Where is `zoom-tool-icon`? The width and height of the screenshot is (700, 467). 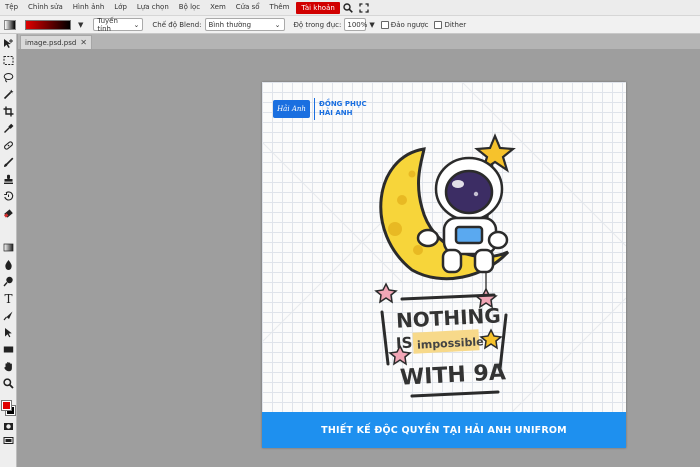
zoom-tool-icon is located at coordinates (8, 383).